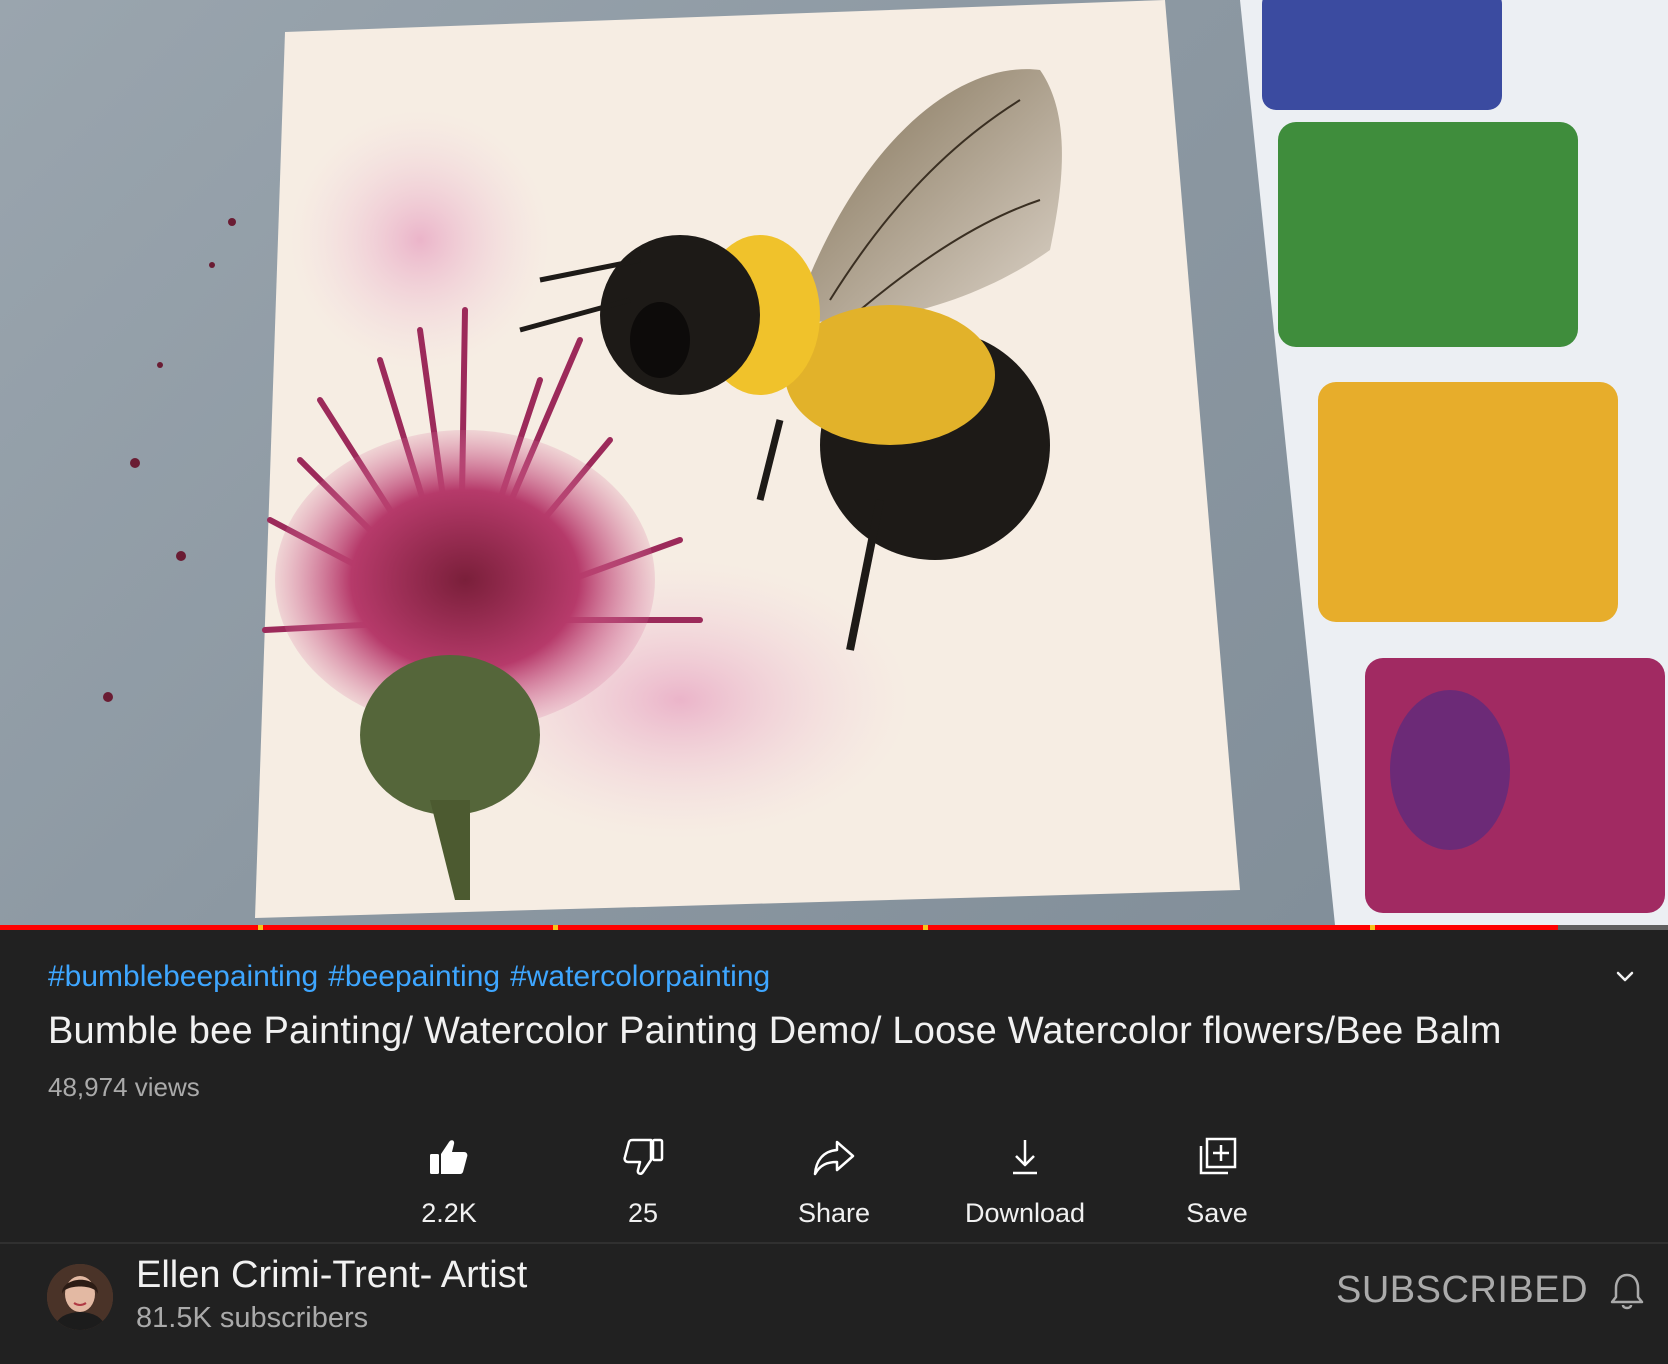 This screenshot has height=1364, width=1668. I want to click on download-icon, so click(1025, 1157).